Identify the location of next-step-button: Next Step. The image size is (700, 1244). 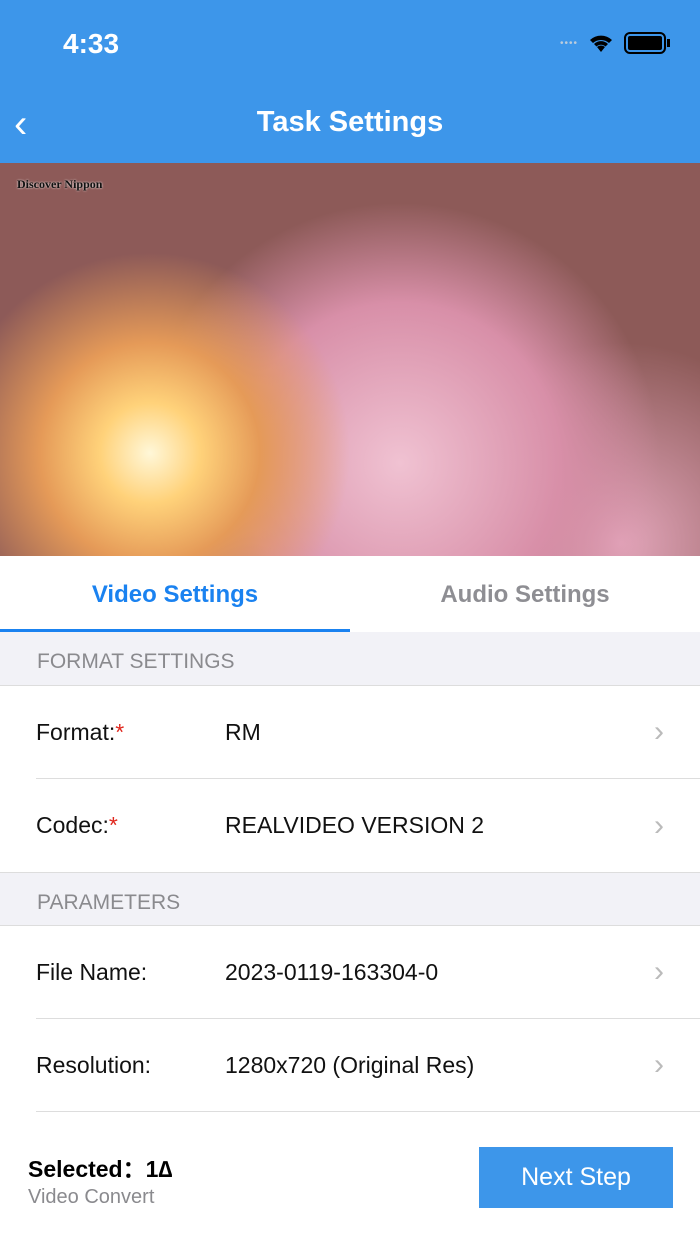
(576, 1177).